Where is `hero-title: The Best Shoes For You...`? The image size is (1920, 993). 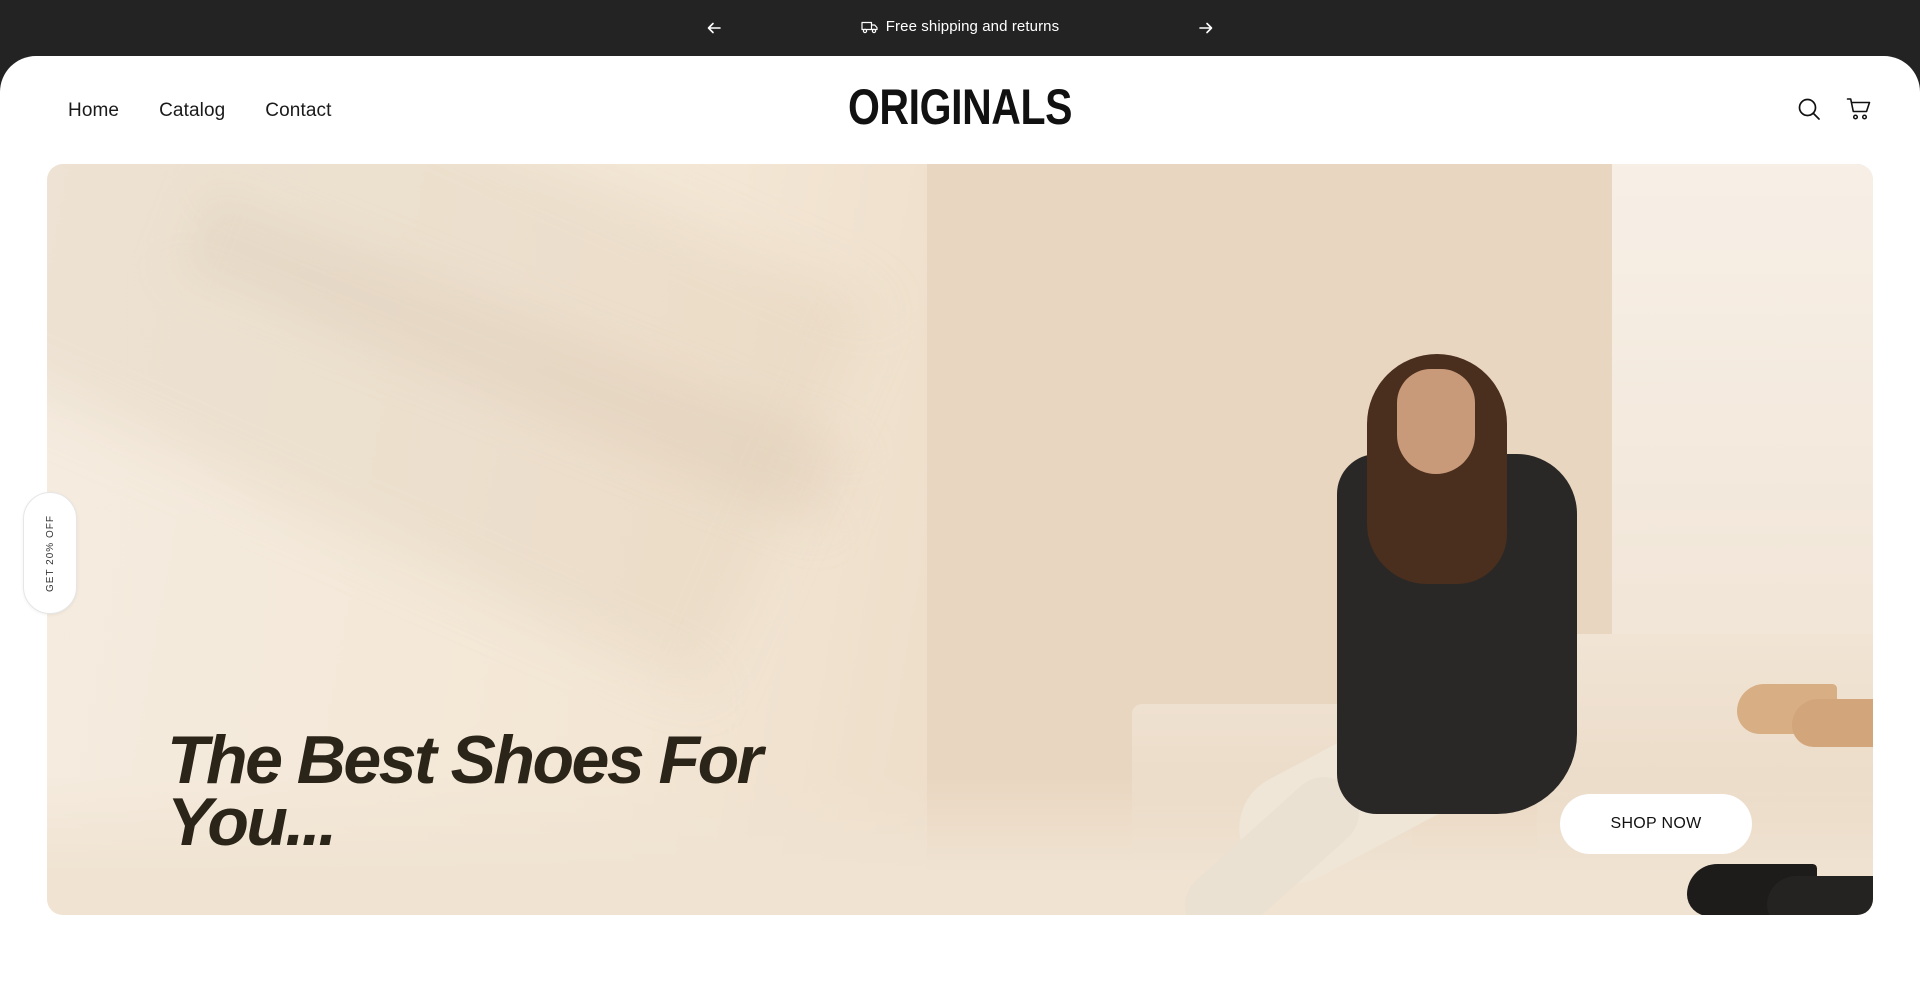 hero-title: The Best Shoes For You... is located at coordinates (465, 791).